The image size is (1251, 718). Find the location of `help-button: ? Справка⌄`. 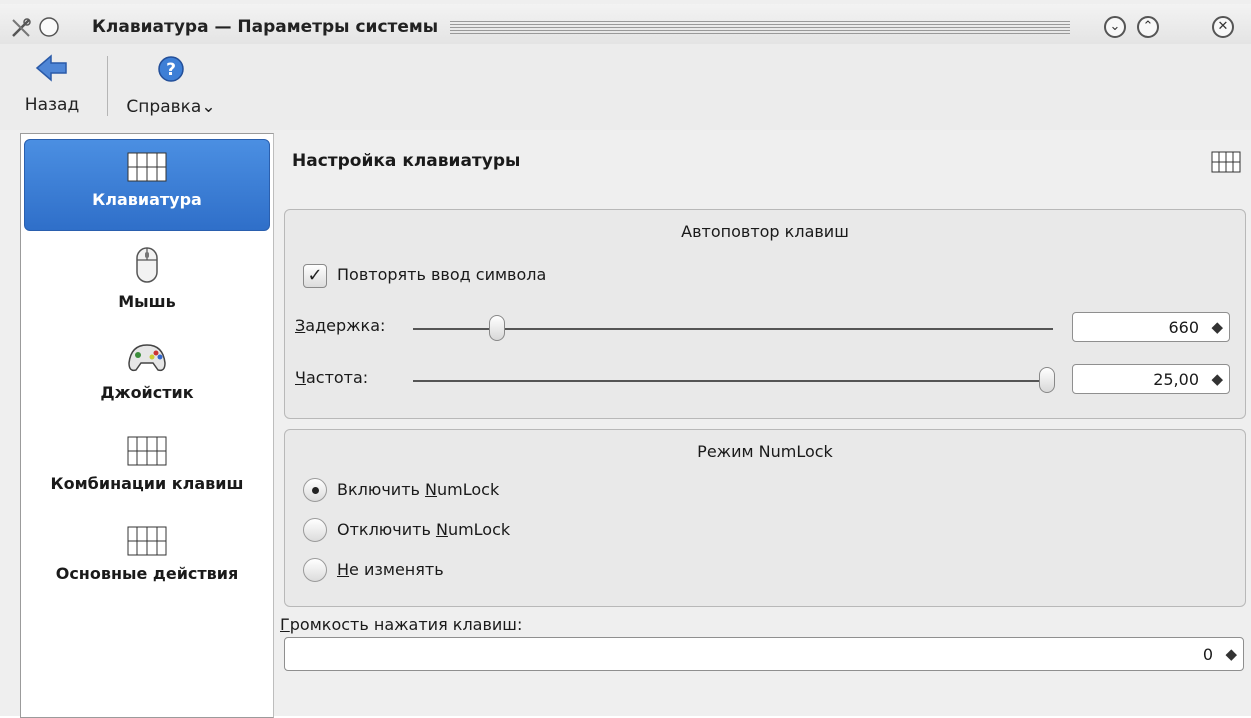

help-button: ? Справка⌄ is located at coordinates (171, 85).